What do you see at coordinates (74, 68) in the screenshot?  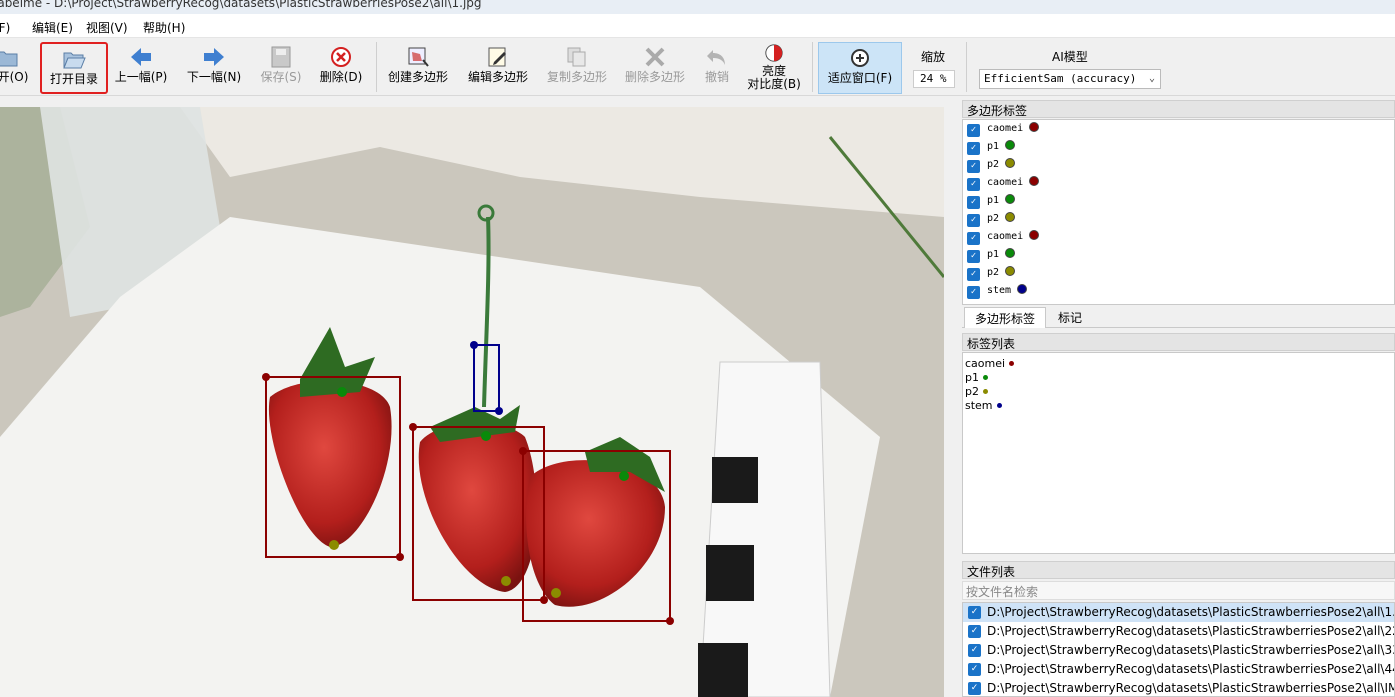 I see `open-dir-button: 打开目录` at bounding box center [74, 68].